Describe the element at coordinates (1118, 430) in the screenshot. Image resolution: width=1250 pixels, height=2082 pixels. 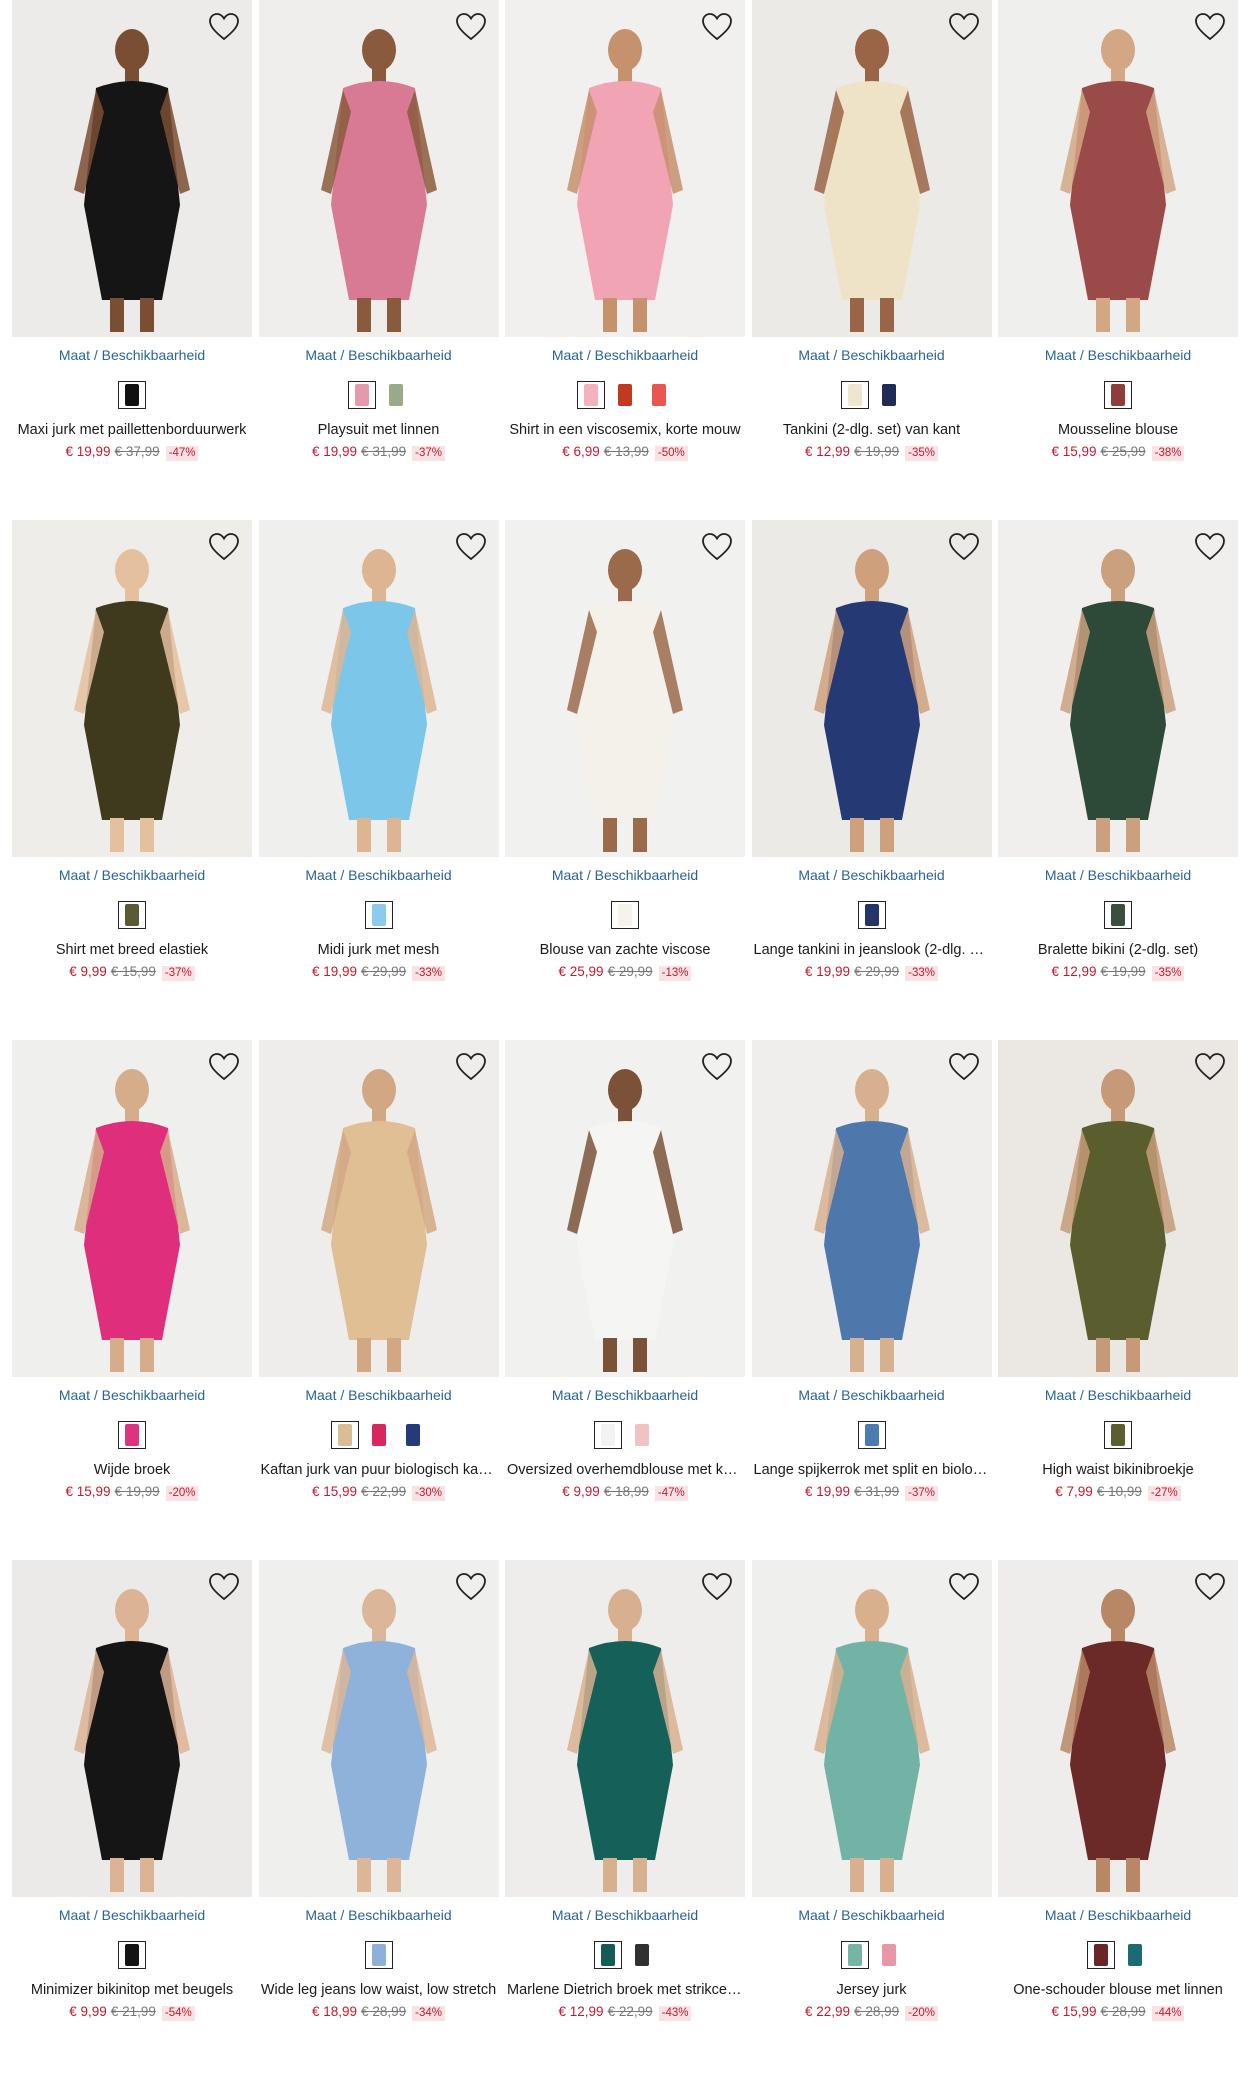
I see `product-name: Mousseline blouse` at that location.